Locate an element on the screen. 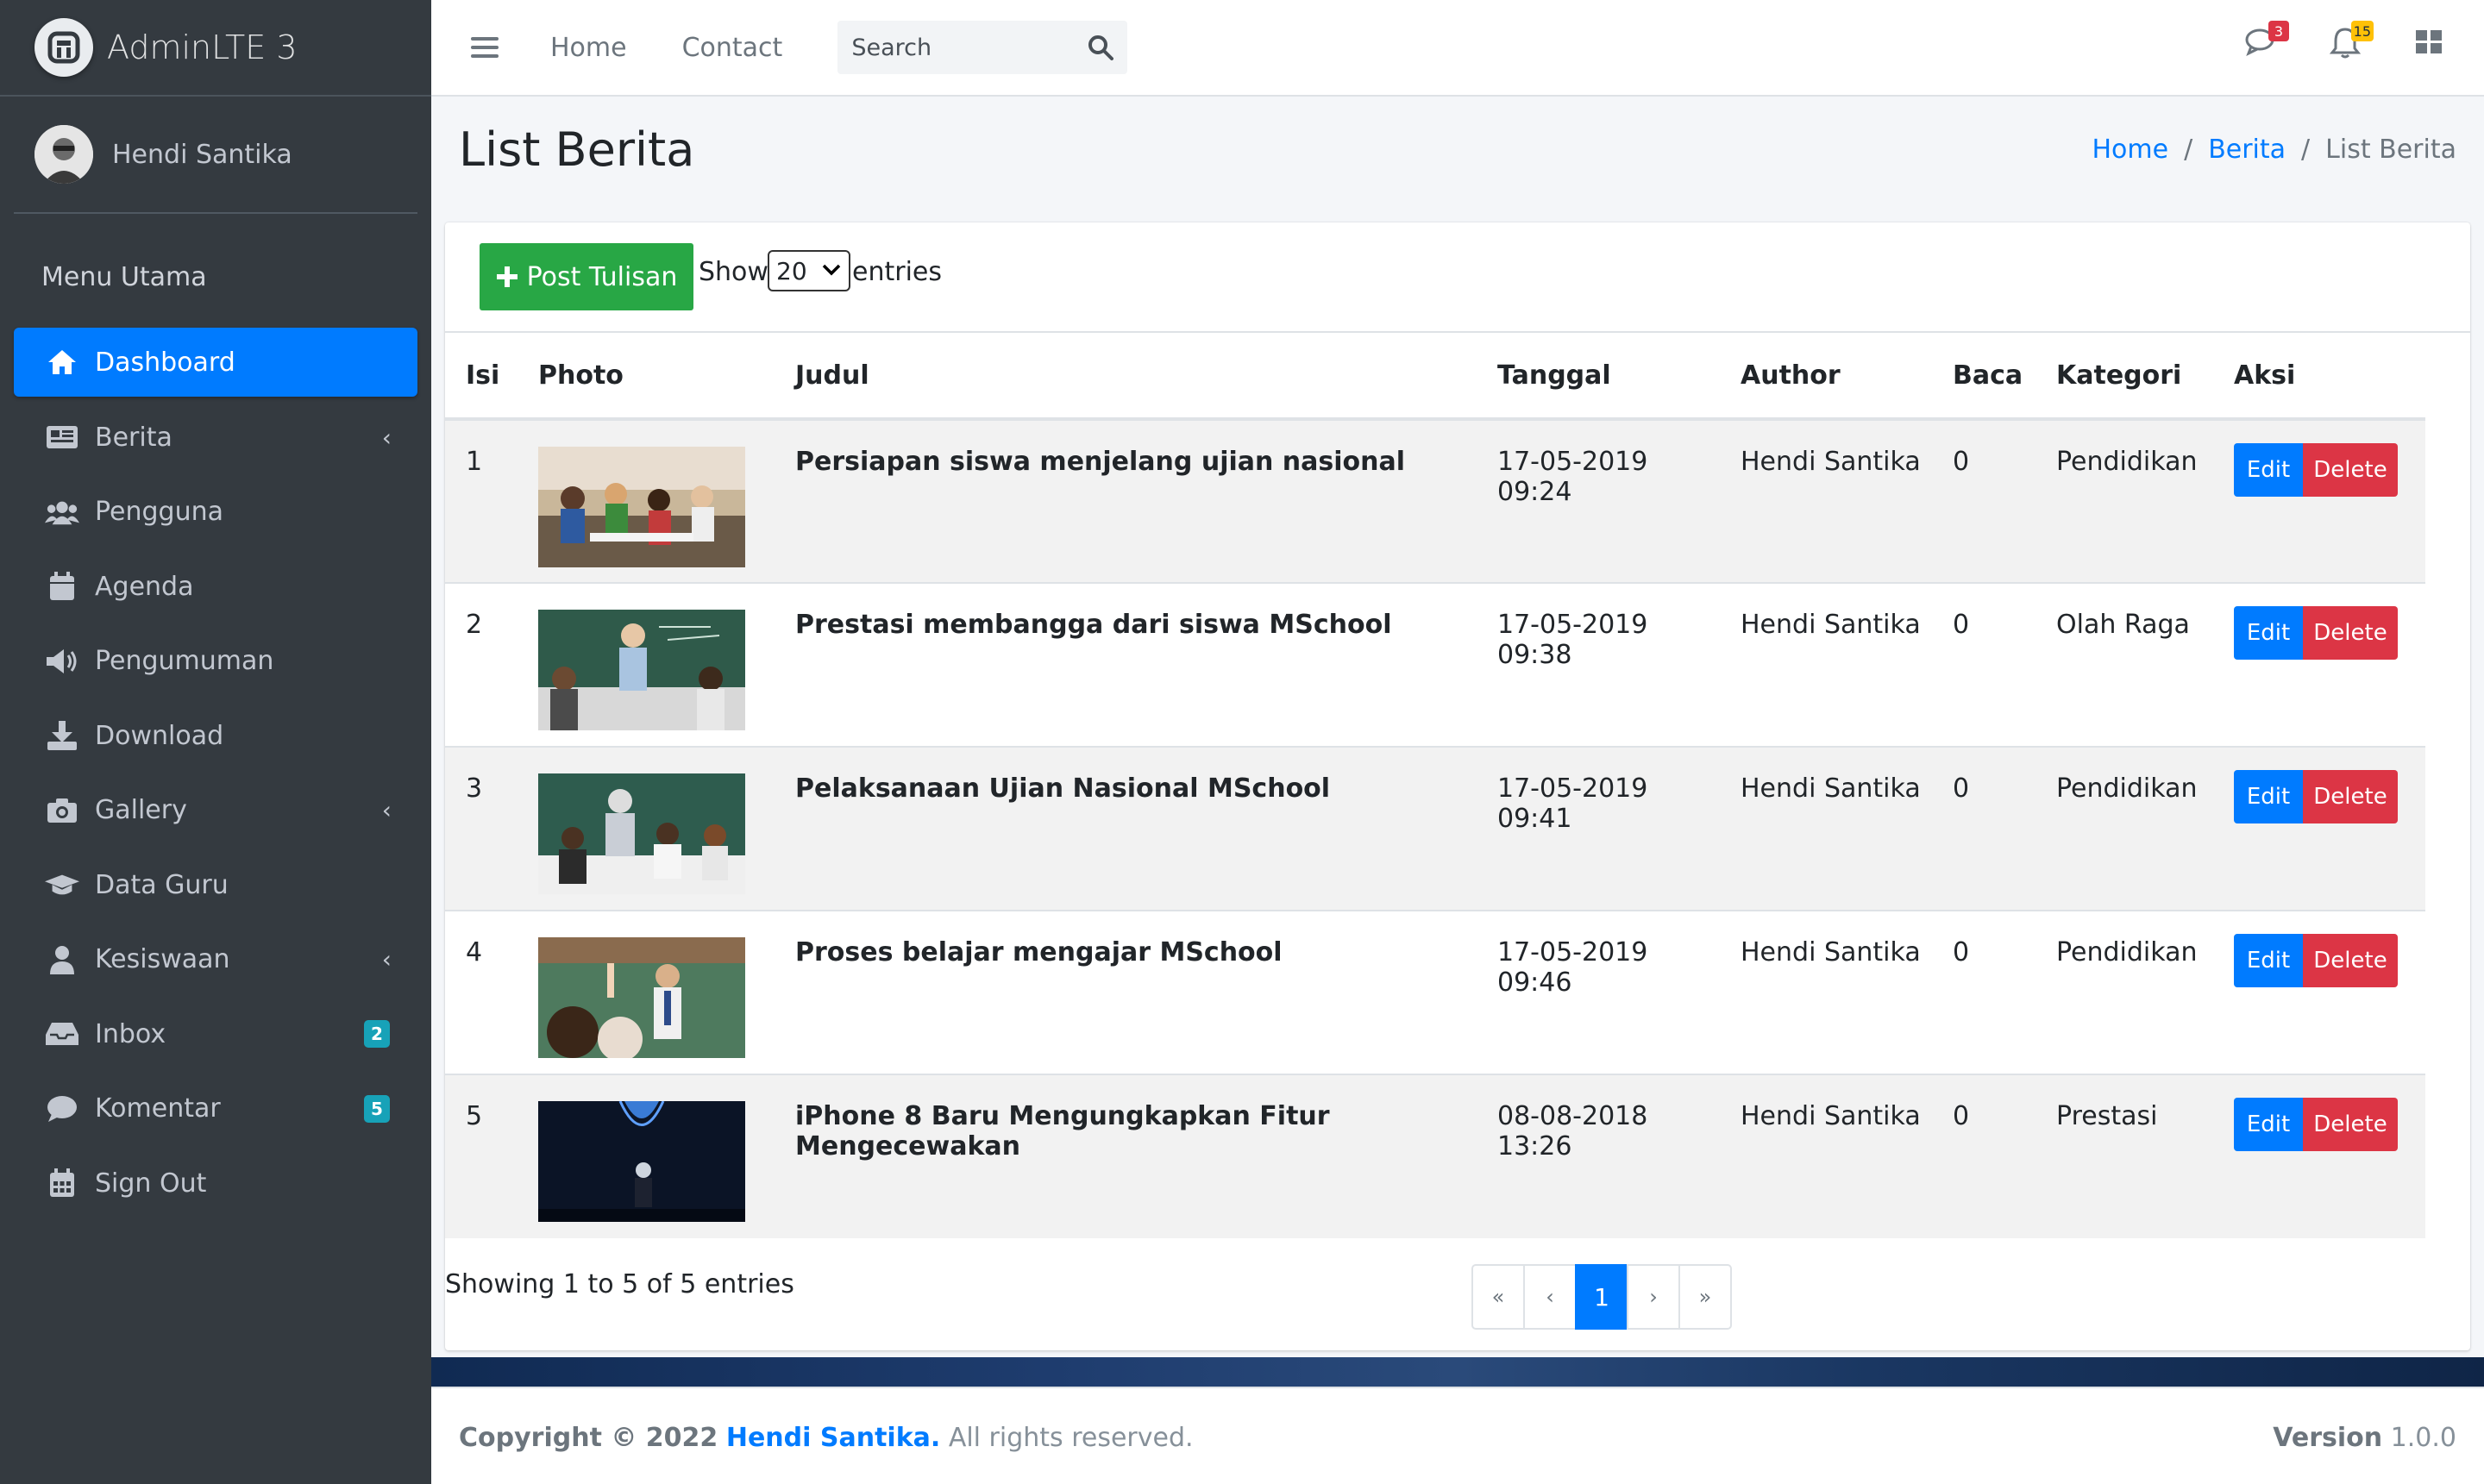  pagination: « ‹ 1 › » is located at coordinates (1601, 1297).